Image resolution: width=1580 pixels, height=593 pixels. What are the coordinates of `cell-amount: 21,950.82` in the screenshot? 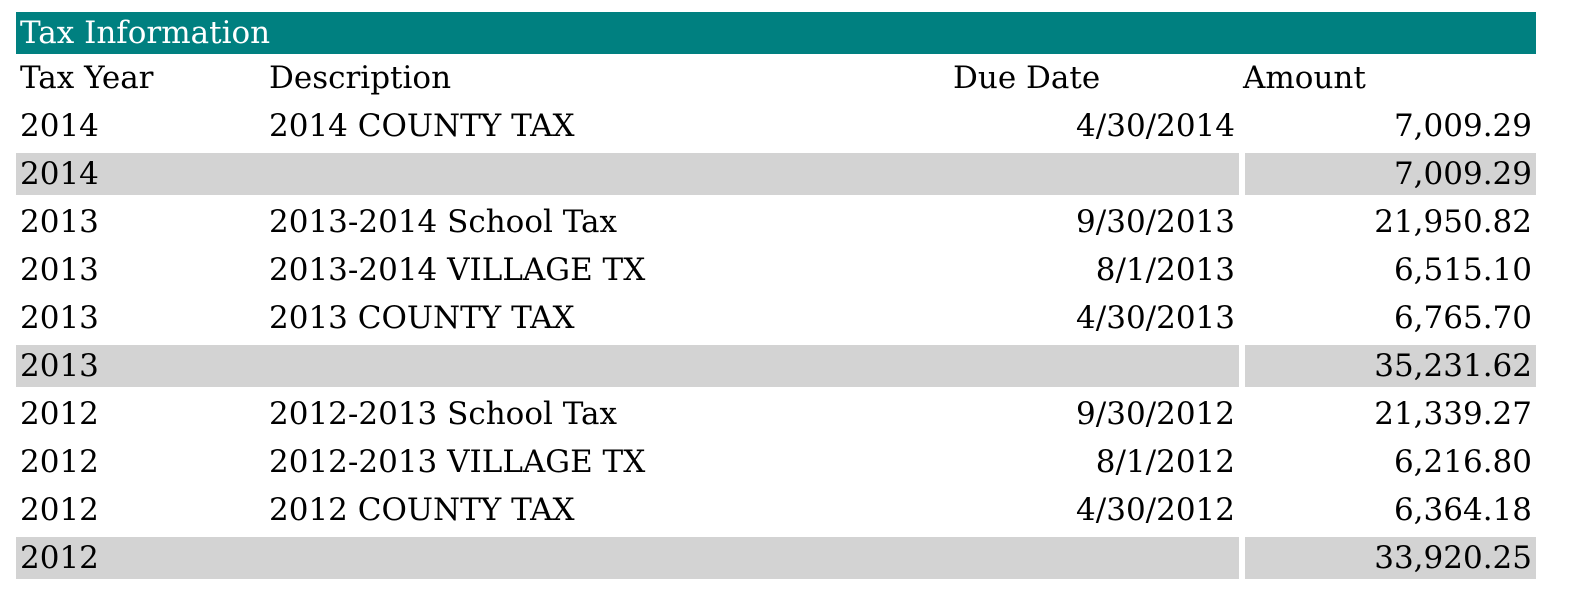 It's located at (1453, 222).